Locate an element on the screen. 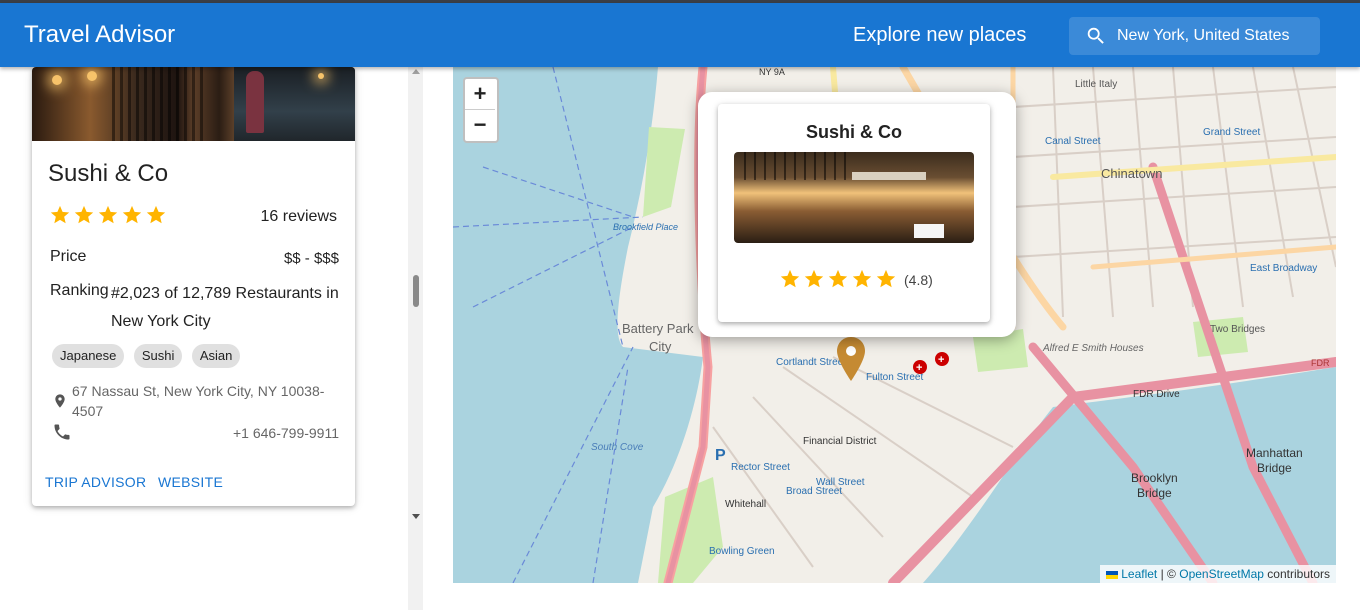 This screenshot has width=1360, height=610. phone-icon is located at coordinates (62, 432).